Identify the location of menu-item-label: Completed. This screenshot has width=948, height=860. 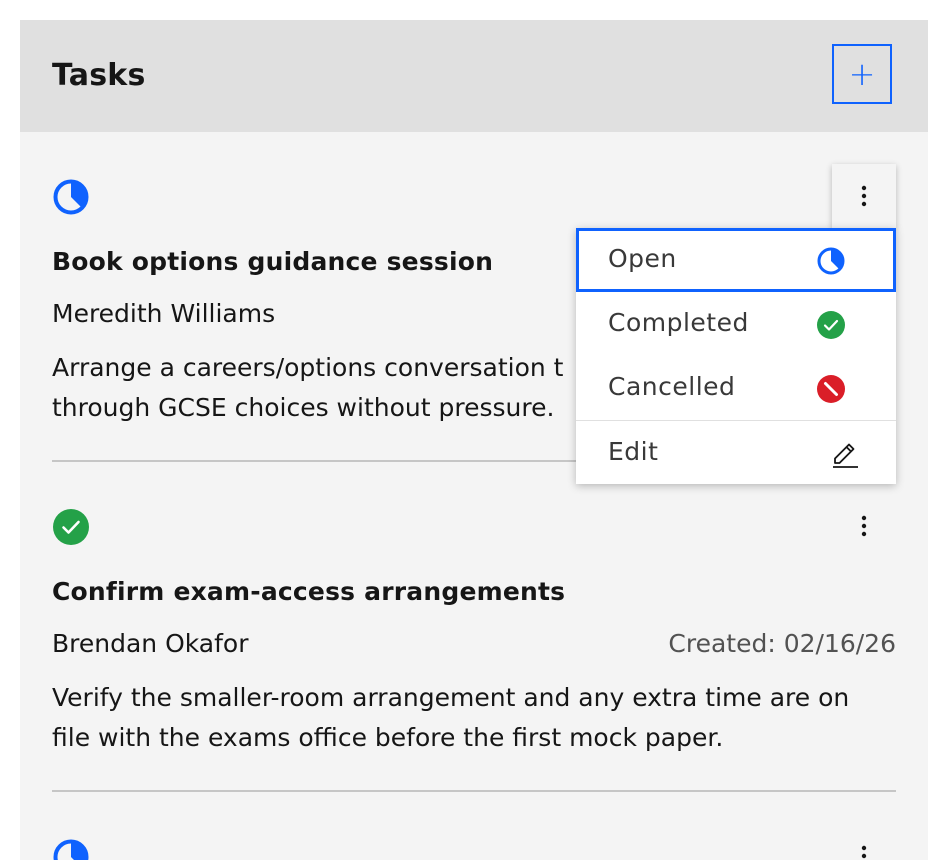
(678, 322).